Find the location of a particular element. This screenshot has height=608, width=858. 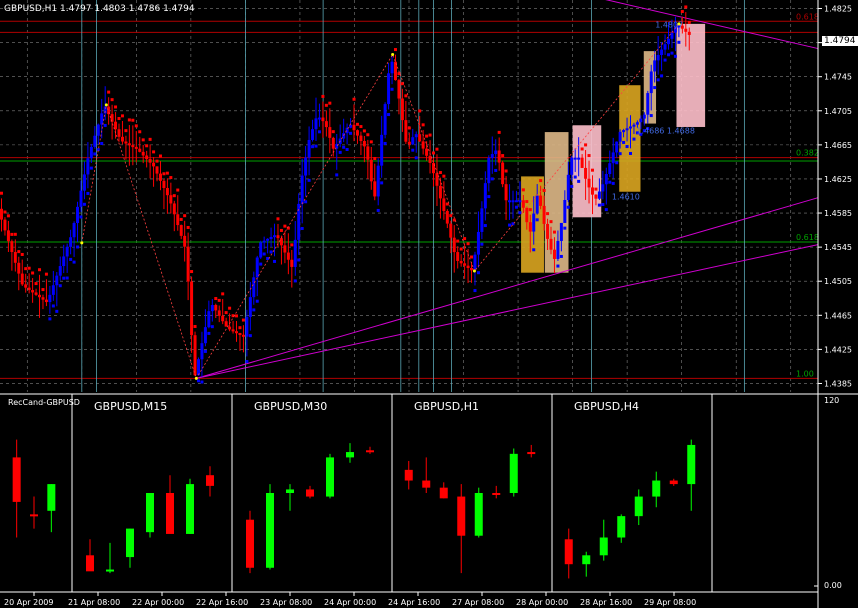

pane-label: GBPUSD,M30 is located at coordinates (290, 406).